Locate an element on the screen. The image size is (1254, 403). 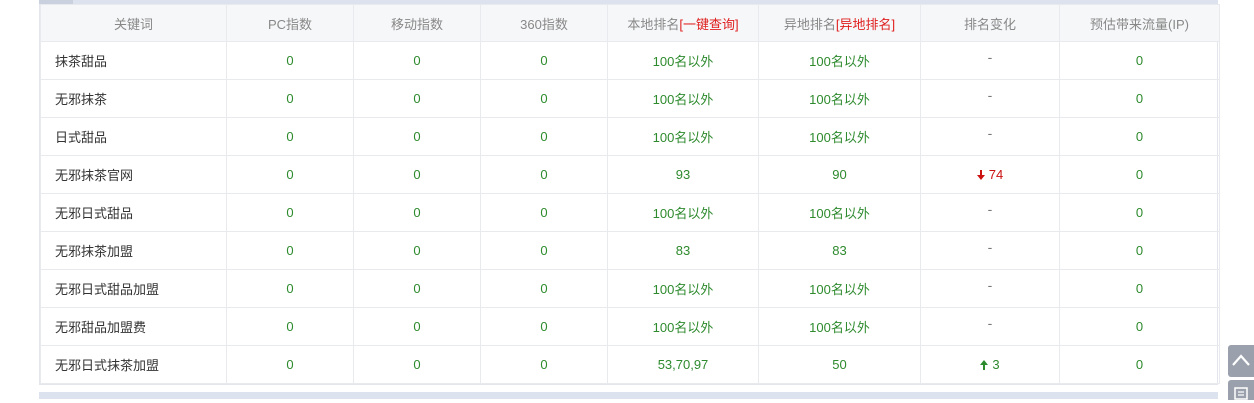
col-header-360-index: 360指数 is located at coordinates (544, 23).